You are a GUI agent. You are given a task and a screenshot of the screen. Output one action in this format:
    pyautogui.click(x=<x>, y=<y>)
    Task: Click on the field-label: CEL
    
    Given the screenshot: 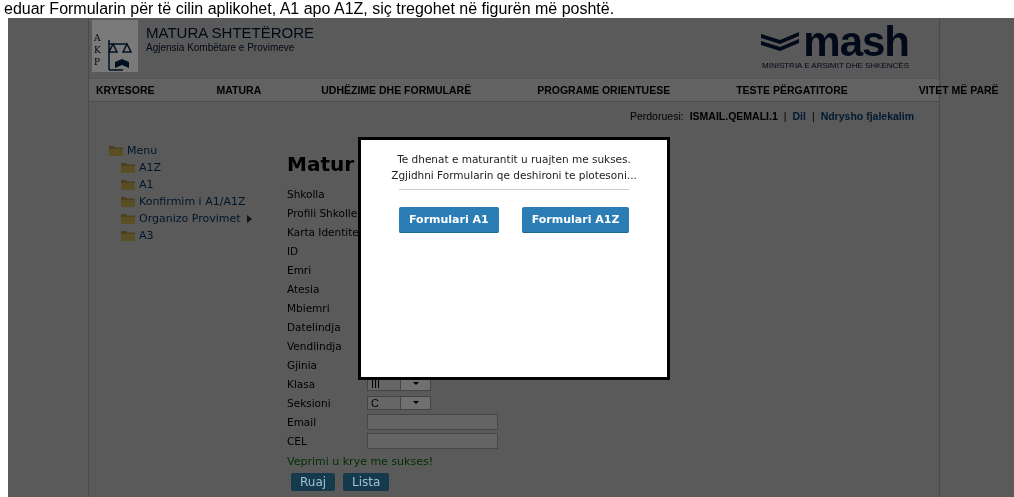 What is the action you would take?
    pyautogui.click(x=297, y=440)
    